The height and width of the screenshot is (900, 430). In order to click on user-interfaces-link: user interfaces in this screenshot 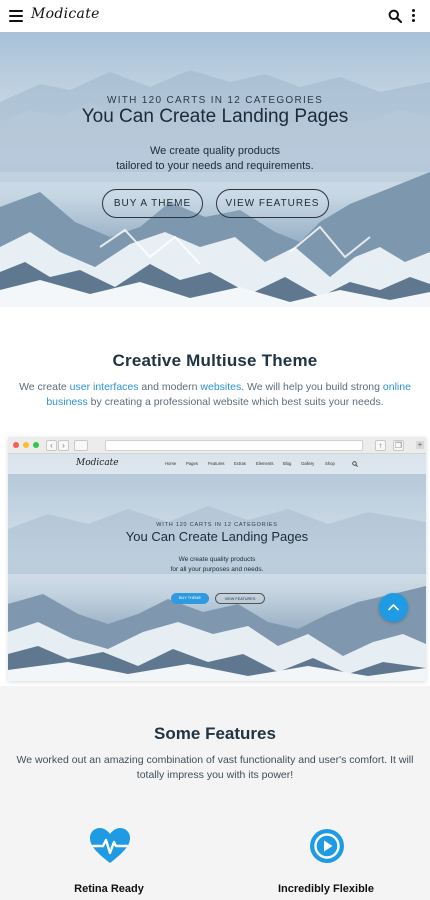, I will do `click(104, 387)`.